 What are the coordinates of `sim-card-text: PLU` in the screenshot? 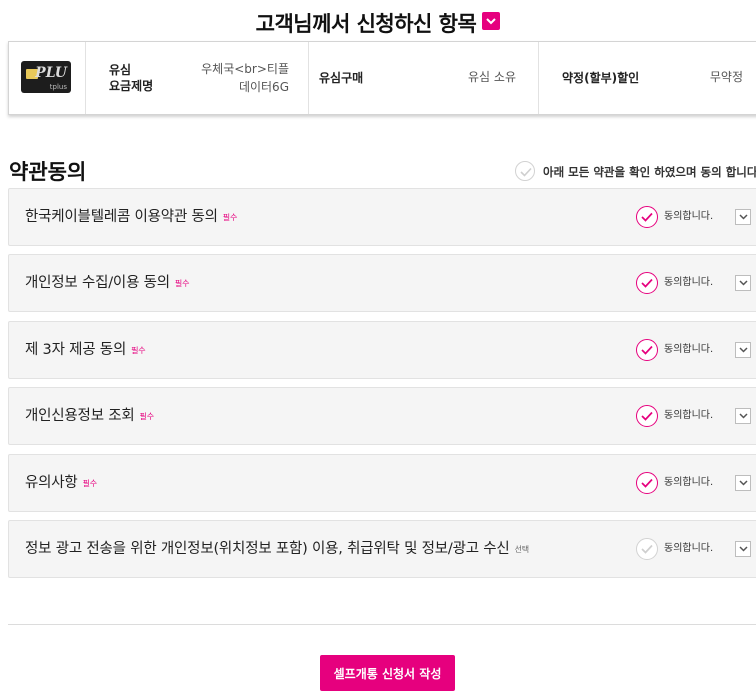 It's located at (51, 73).